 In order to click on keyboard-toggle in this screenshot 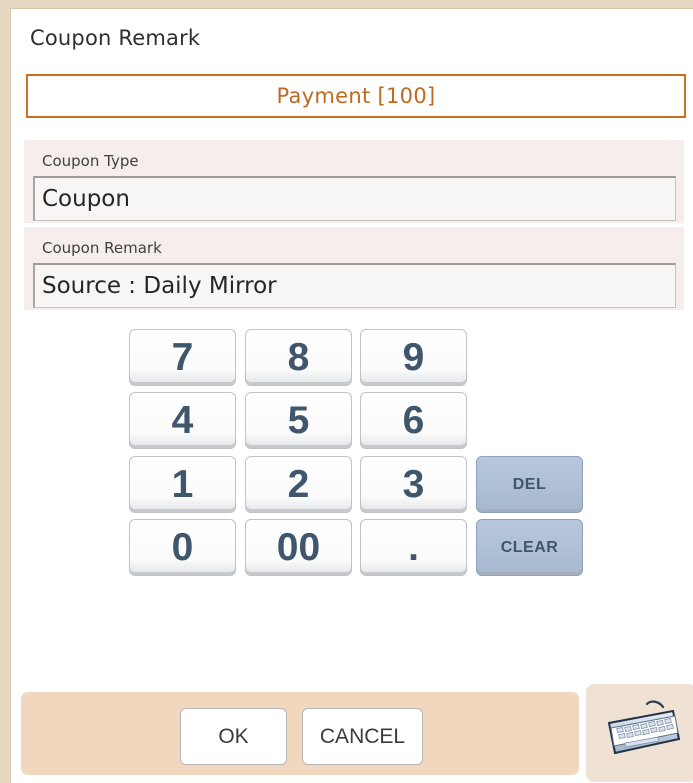, I will do `click(639, 733)`.